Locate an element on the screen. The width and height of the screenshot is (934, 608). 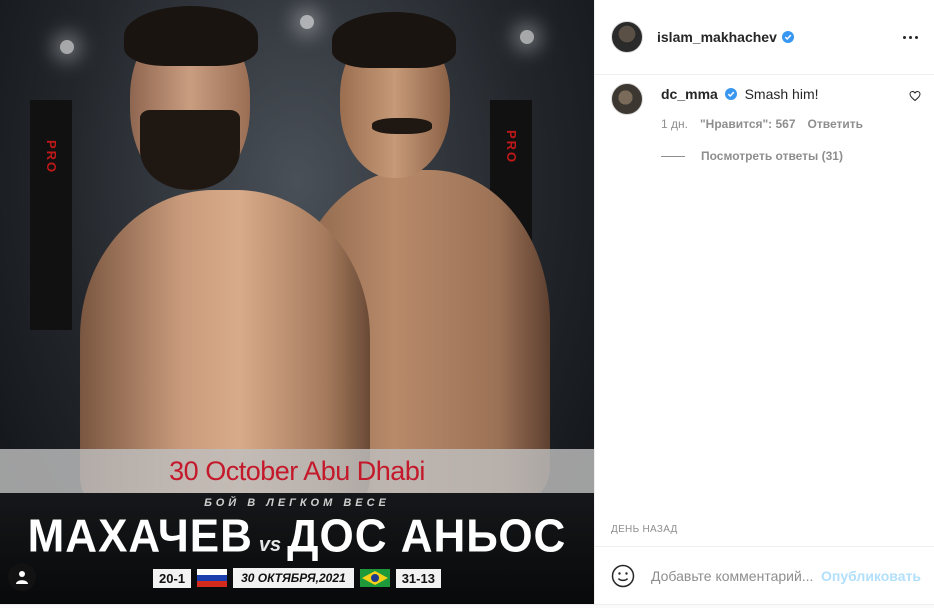
page-bottom-edge is located at coordinates (467, 606).